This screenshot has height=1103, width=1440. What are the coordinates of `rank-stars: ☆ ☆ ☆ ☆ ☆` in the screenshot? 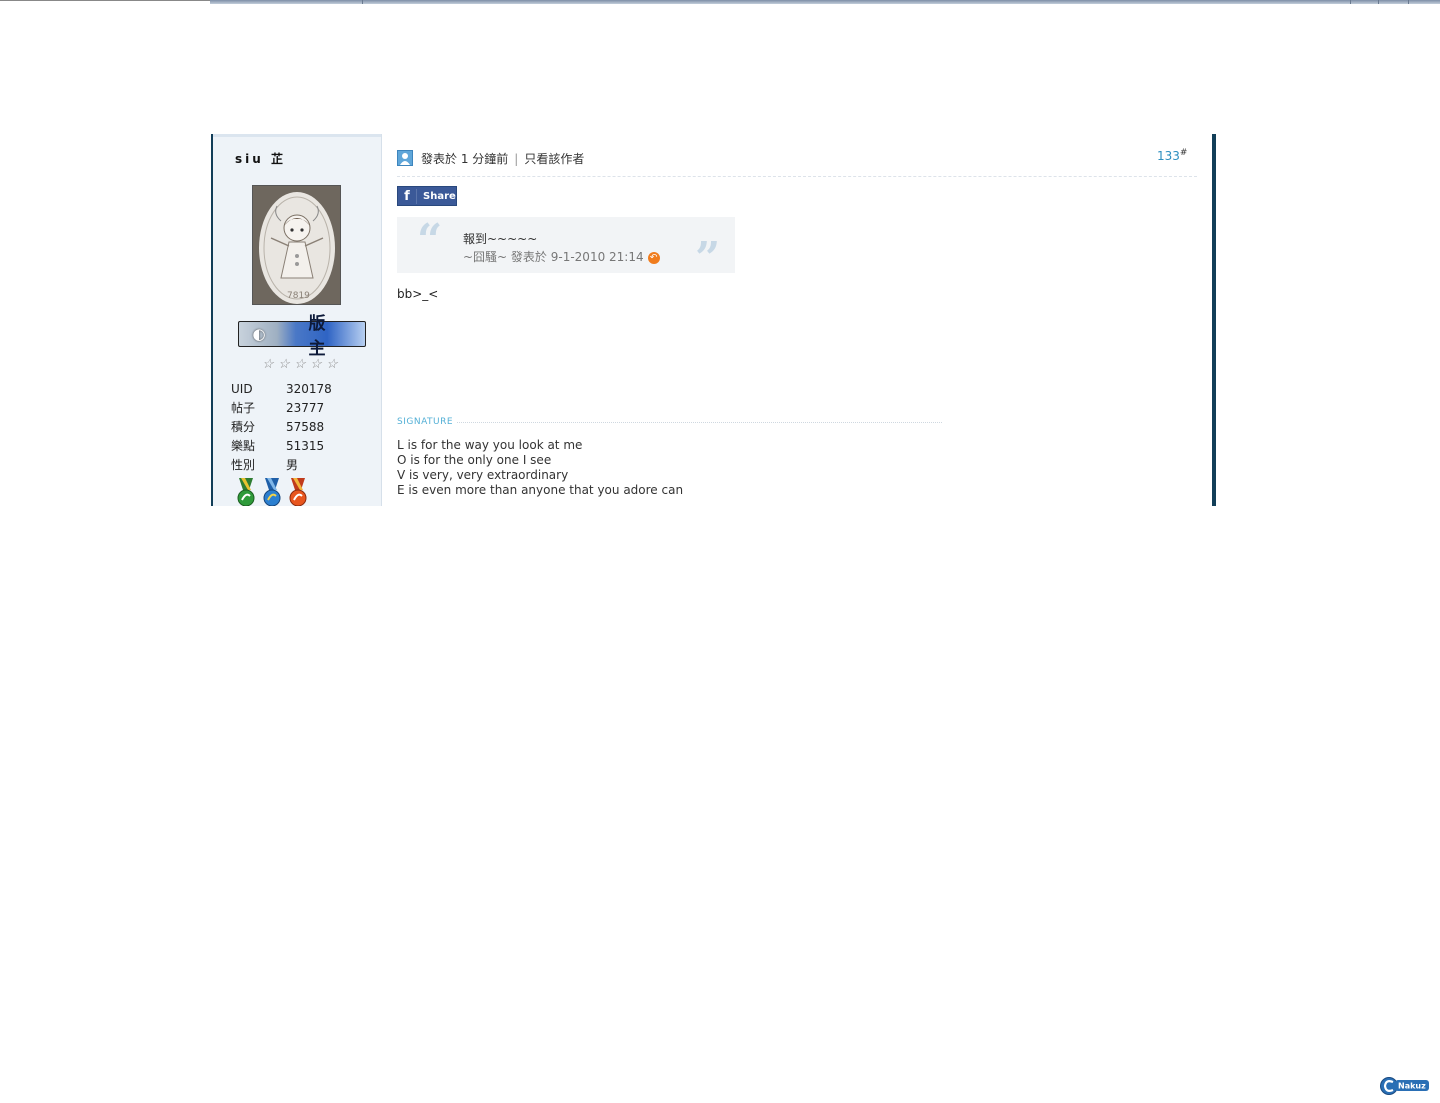 It's located at (301, 364).